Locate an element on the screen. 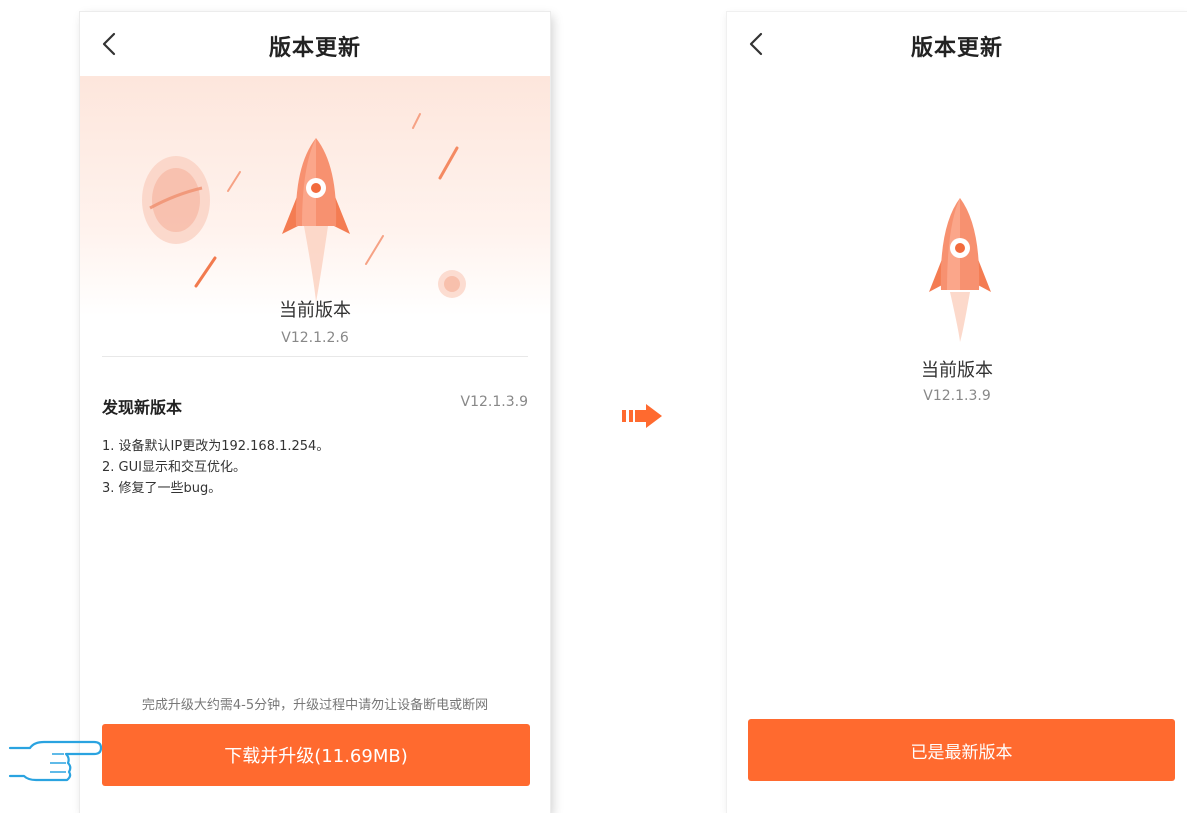  already-latest-button: 已是最新版本 is located at coordinates (961, 750).